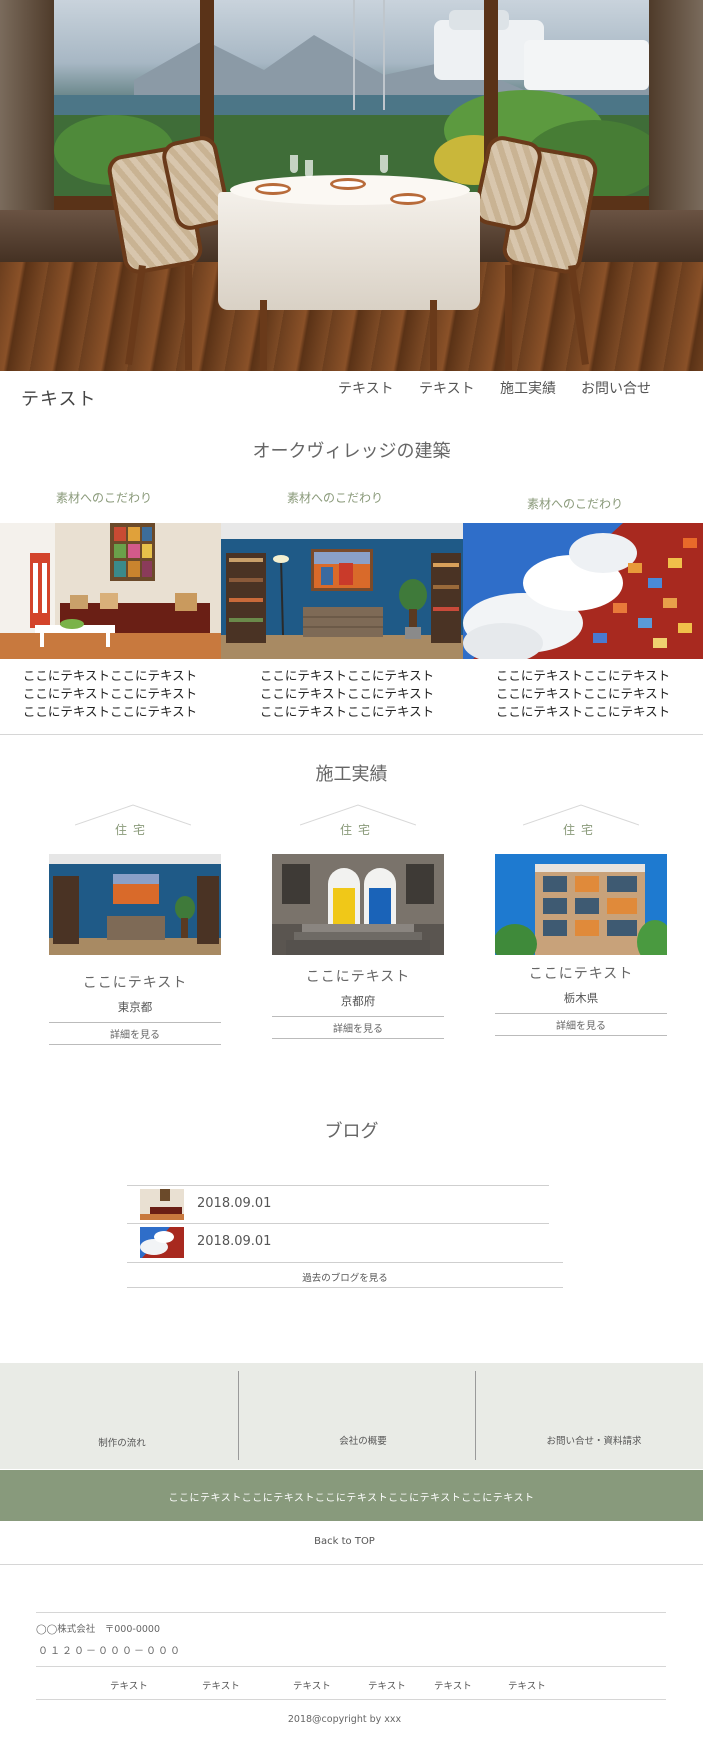  What do you see at coordinates (349, 251) in the screenshot?
I see `dining-table` at bounding box center [349, 251].